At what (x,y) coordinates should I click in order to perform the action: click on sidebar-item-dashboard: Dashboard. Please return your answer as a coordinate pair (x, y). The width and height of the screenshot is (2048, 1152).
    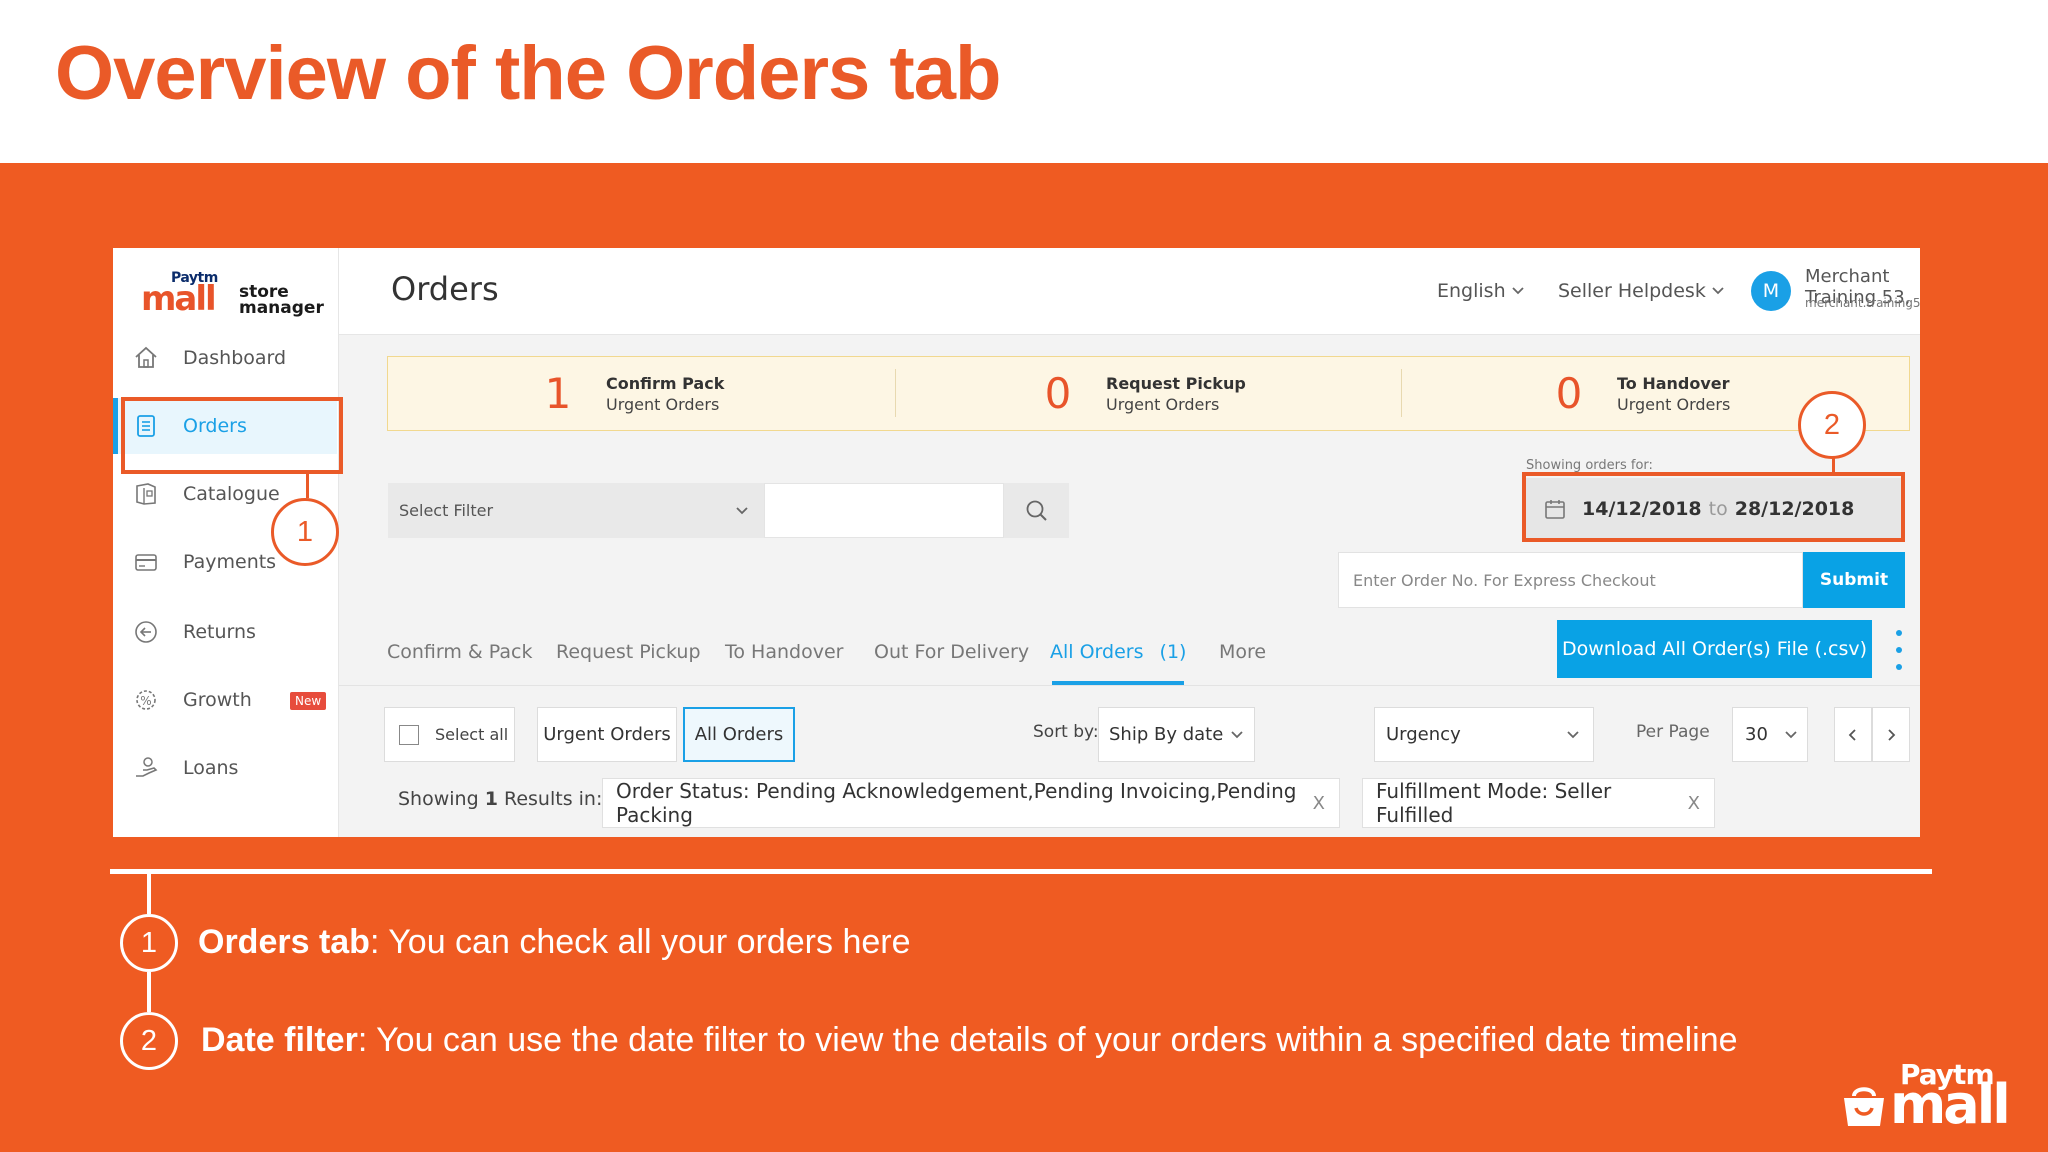
    Looking at the image, I should click on (225, 358).